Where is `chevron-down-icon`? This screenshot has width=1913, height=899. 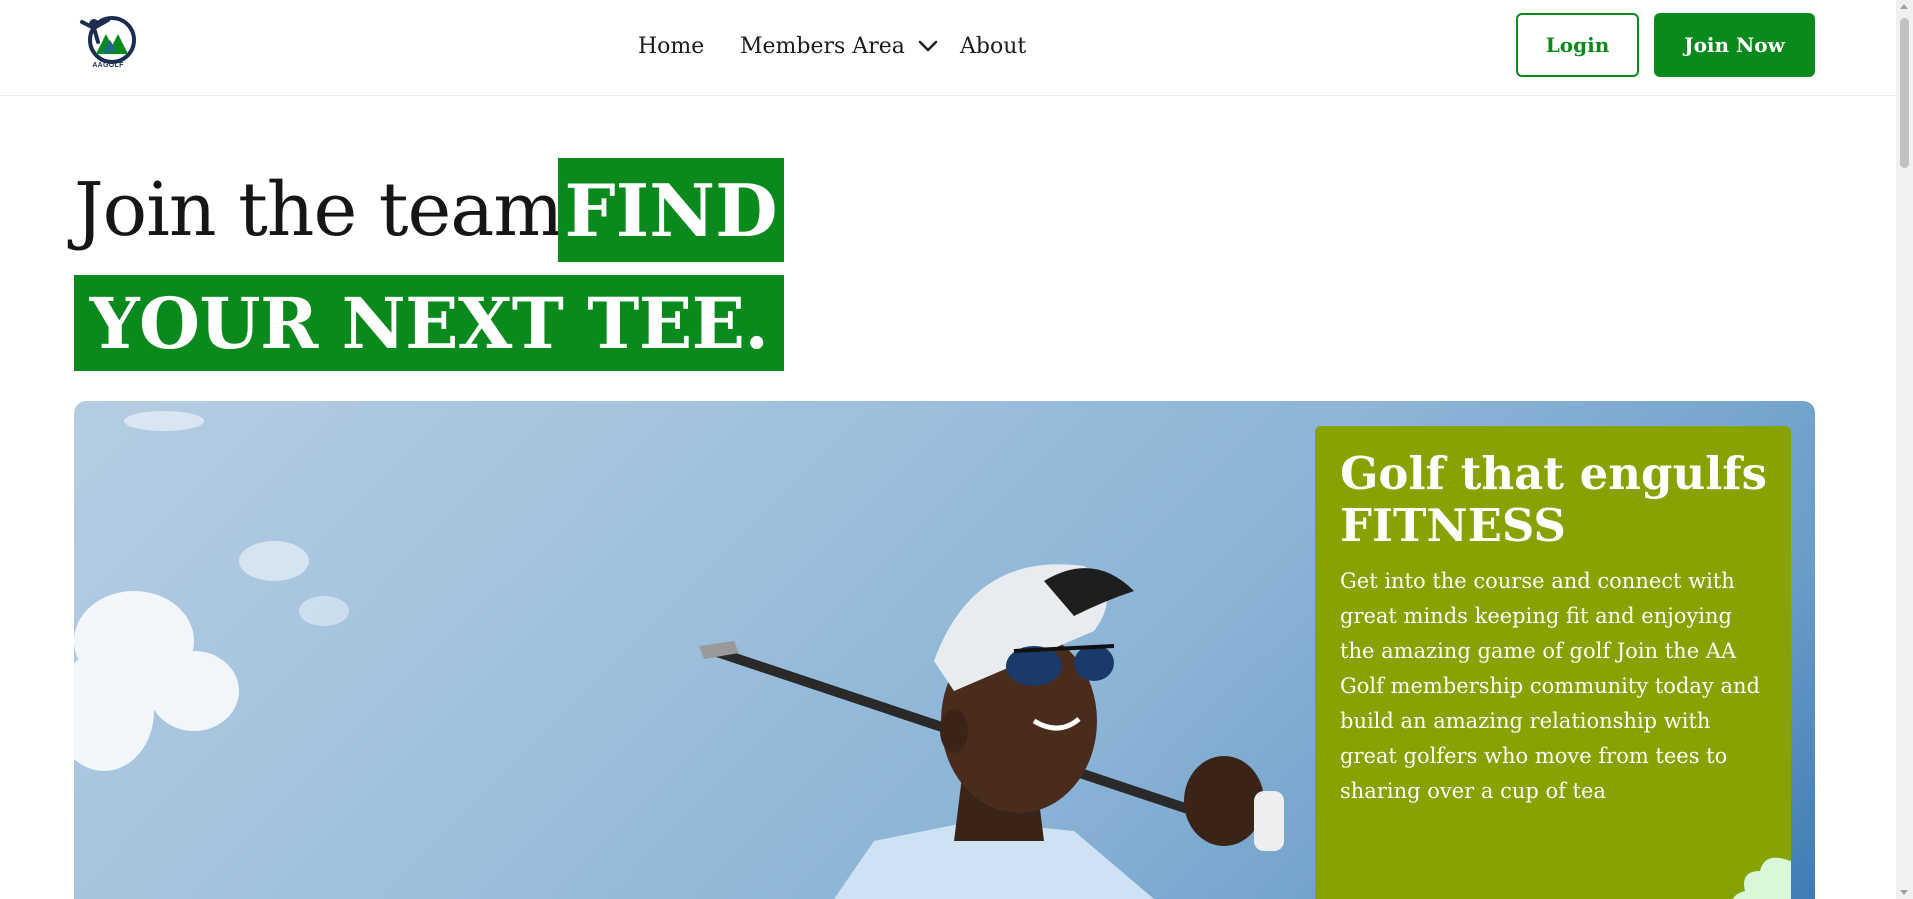 chevron-down-icon is located at coordinates (928, 46).